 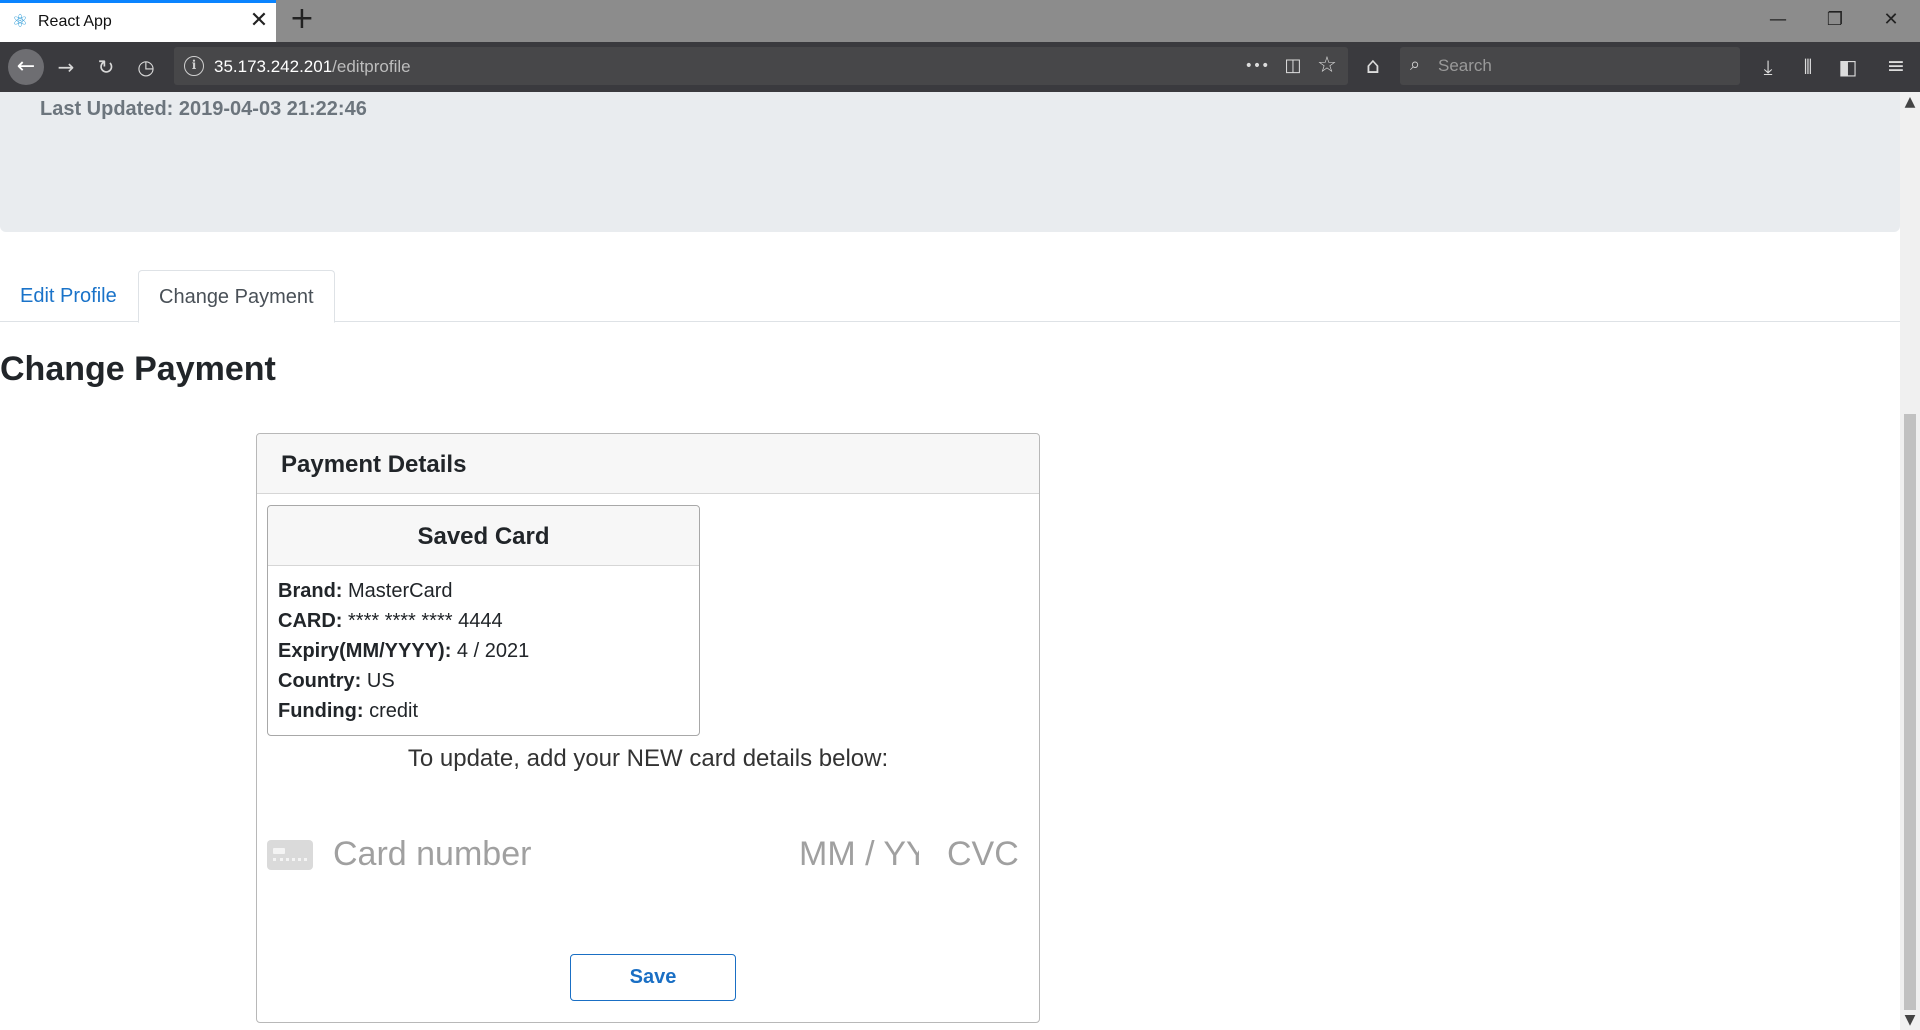 I want to click on browser-search-input, so click(x=1583, y=66).